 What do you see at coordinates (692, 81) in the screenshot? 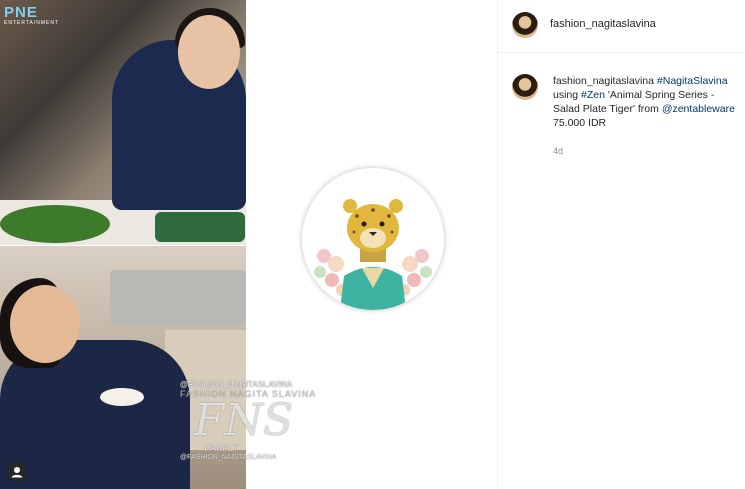
I see `hashtag-nagitaslavina: #NagitaSlavina` at bounding box center [692, 81].